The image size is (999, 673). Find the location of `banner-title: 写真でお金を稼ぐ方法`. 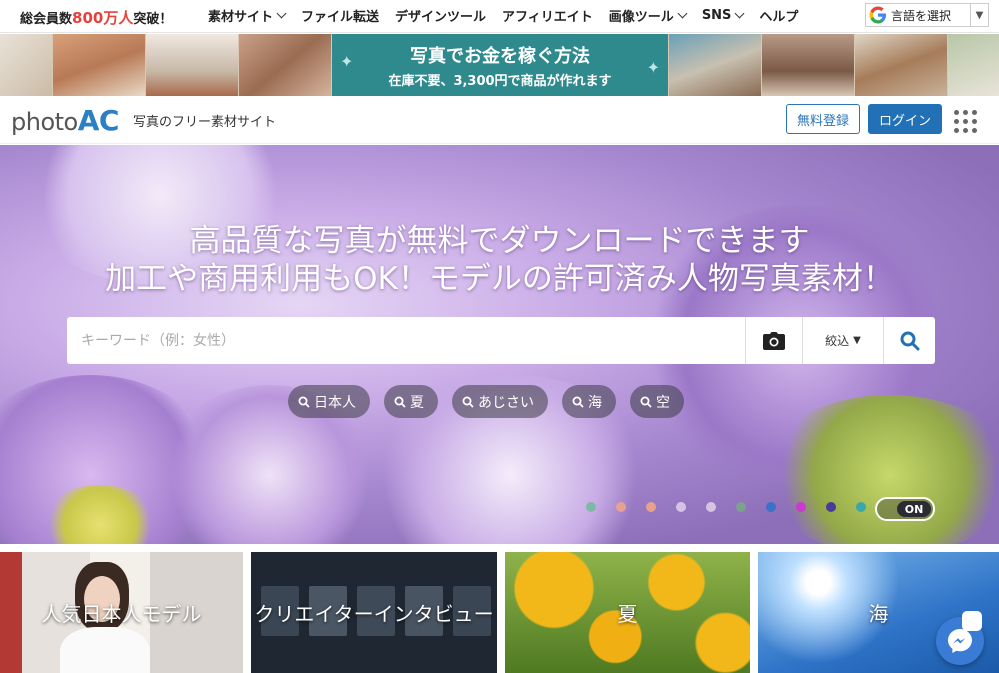

banner-title: 写真でお金を稼ぐ方法 is located at coordinates (500, 56).